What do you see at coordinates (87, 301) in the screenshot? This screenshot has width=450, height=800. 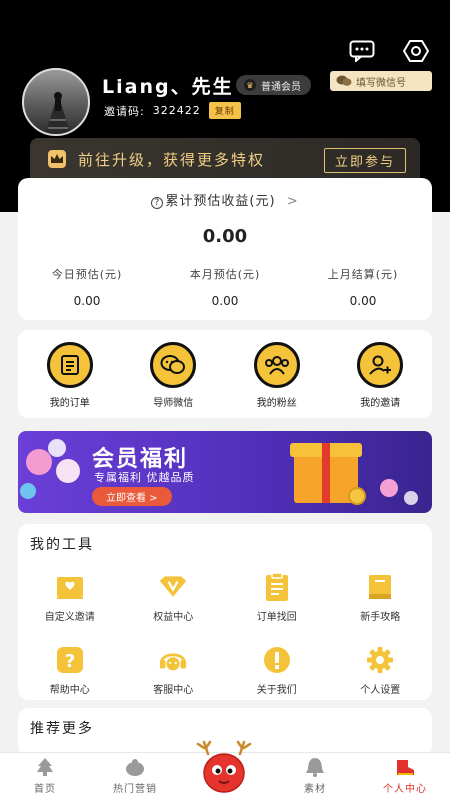 I see `earnings-today-value: 0.00` at bounding box center [87, 301].